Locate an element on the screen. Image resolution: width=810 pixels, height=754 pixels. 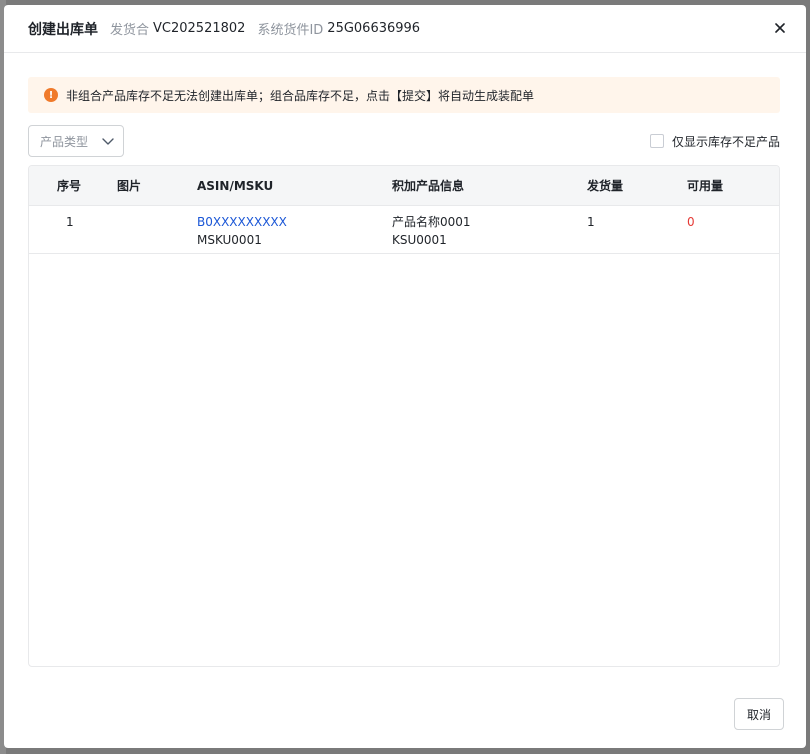
chevron-down-icon is located at coordinates (108, 141).